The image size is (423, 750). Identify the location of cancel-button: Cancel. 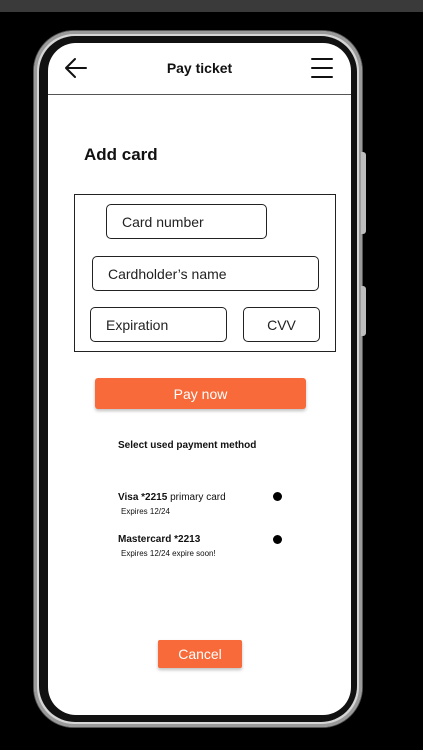
(200, 654).